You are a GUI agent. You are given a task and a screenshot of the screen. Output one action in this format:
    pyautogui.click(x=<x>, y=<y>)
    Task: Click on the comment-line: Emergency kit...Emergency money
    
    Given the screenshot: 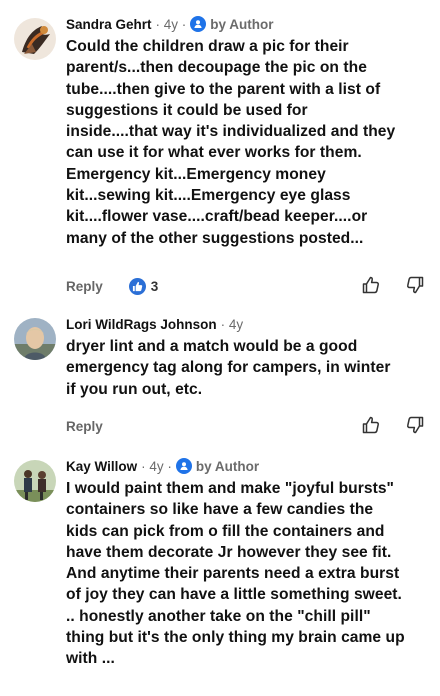 What is the action you would take?
    pyautogui.click(x=196, y=174)
    